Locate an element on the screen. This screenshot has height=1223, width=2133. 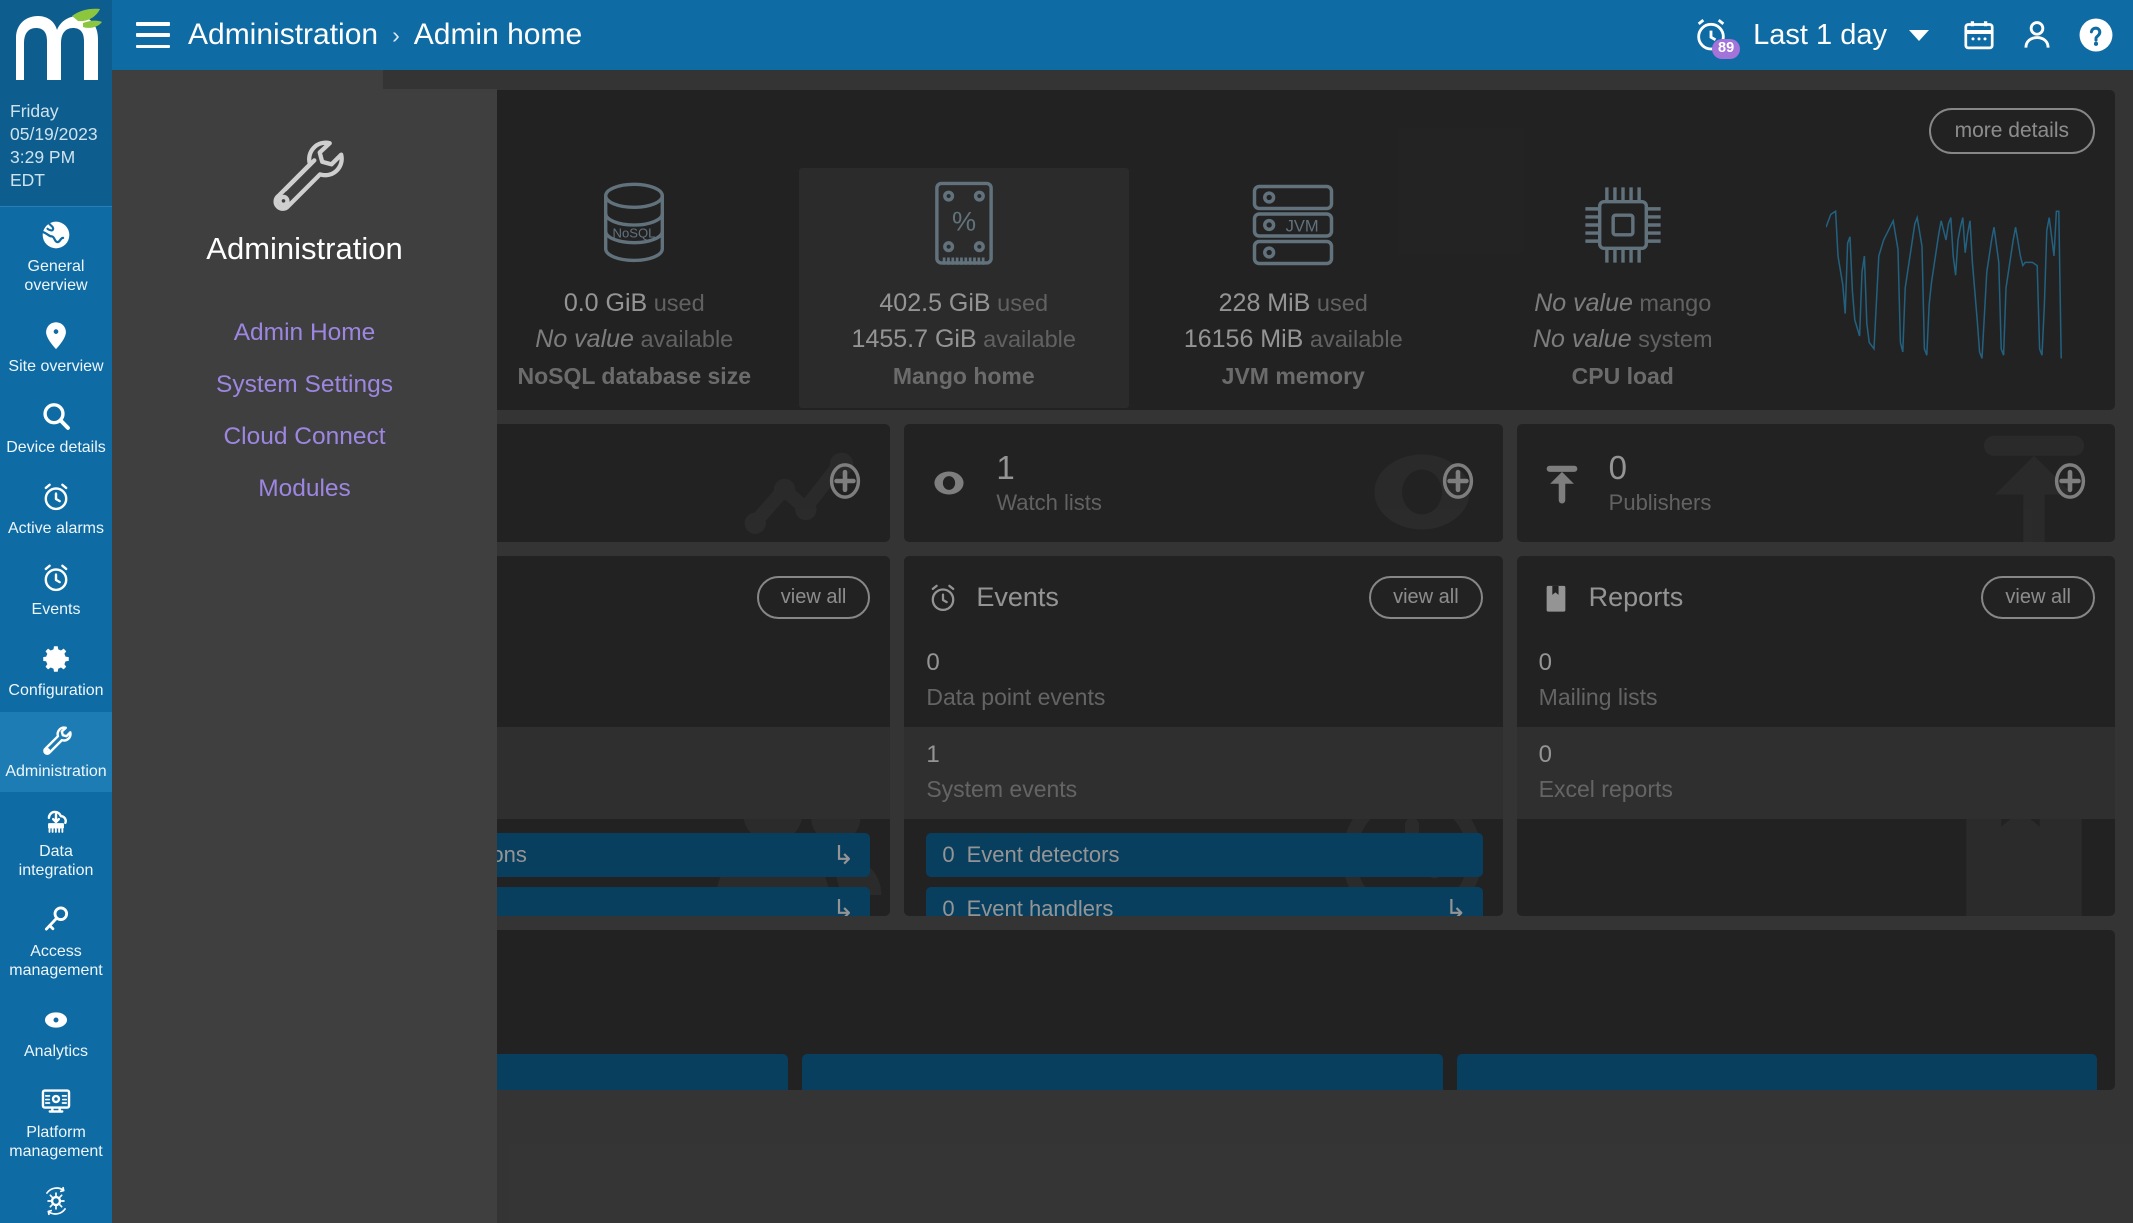
calendar-icon is located at coordinates (1979, 35).